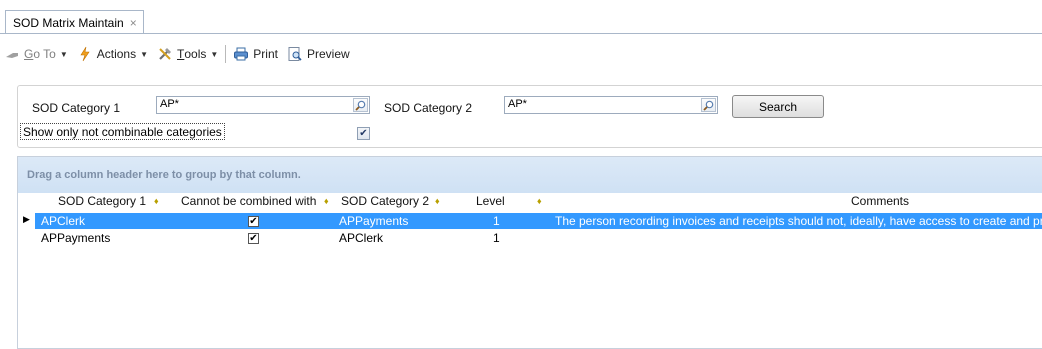 The image size is (1042, 349). What do you see at coordinates (880, 202) in the screenshot?
I see `column-header-comments: Comments` at bounding box center [880, 202].